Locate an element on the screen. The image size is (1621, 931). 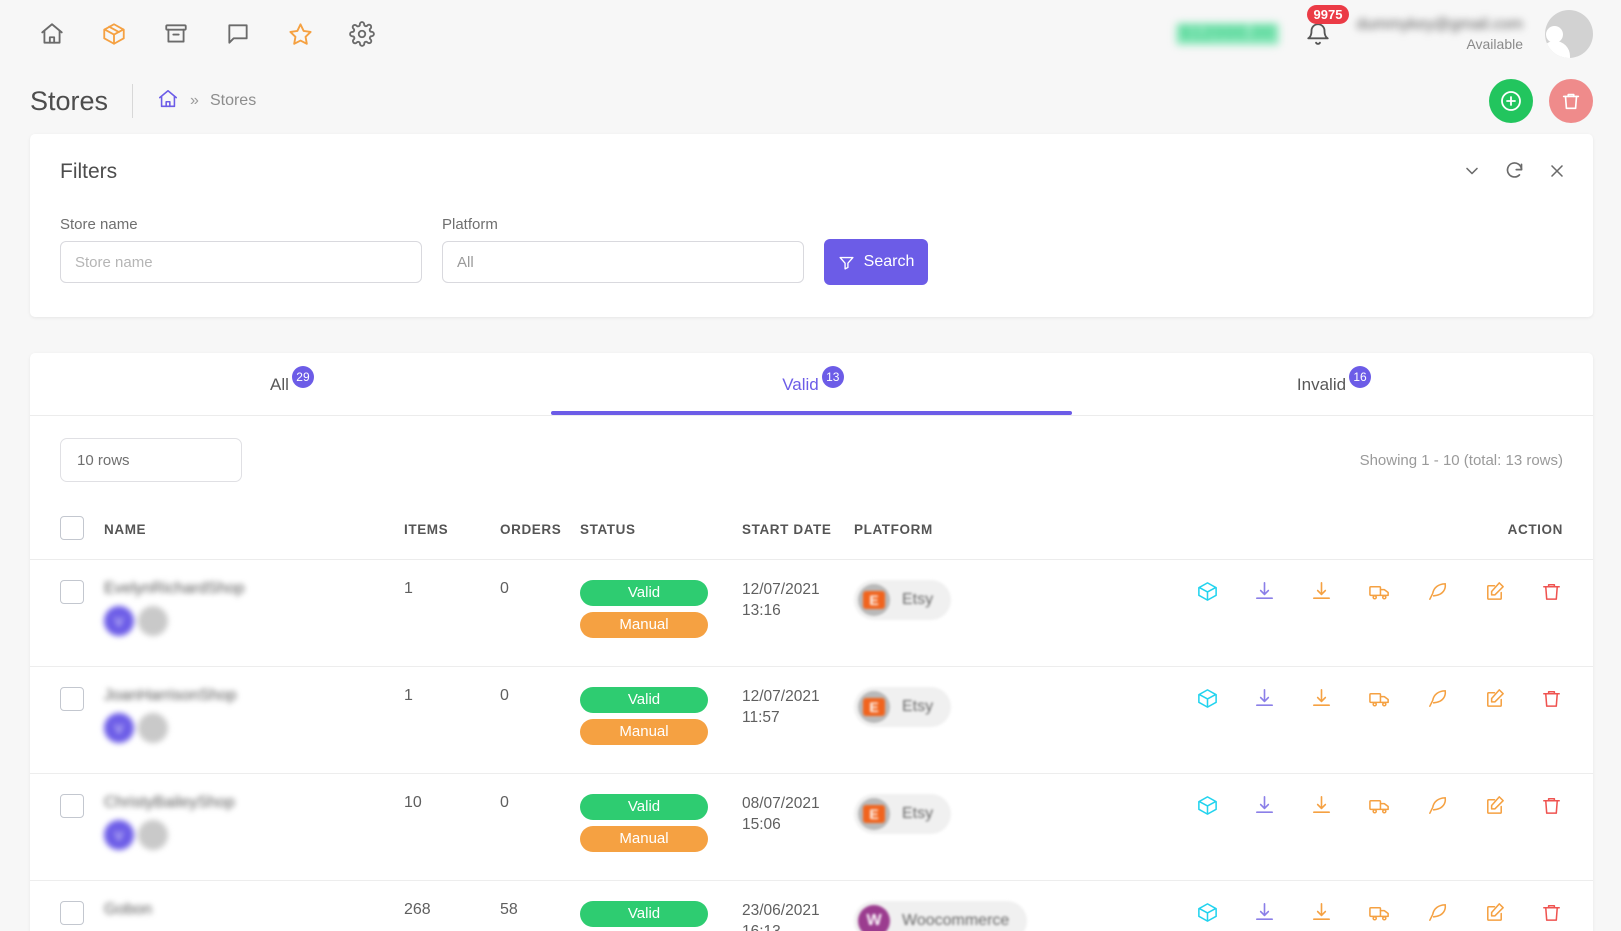
account-balance: $12000.00 is located at coordinates (1227, 34).